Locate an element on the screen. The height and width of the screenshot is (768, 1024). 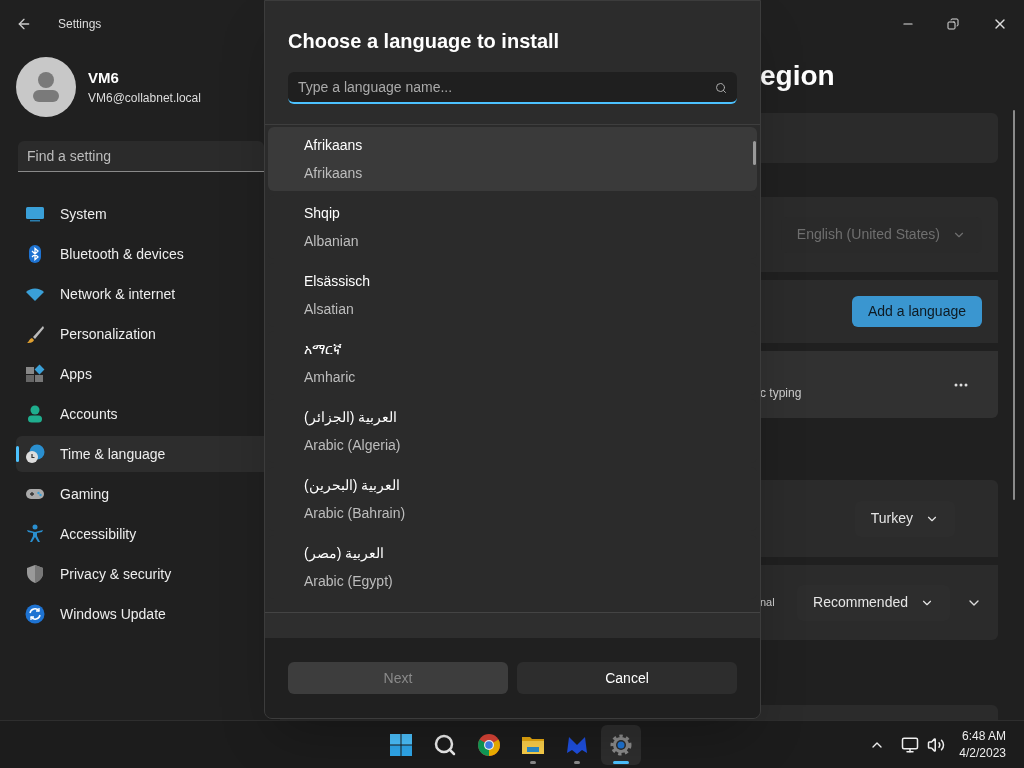
dialog-button: Cancel is located at coordinates (627, 678).